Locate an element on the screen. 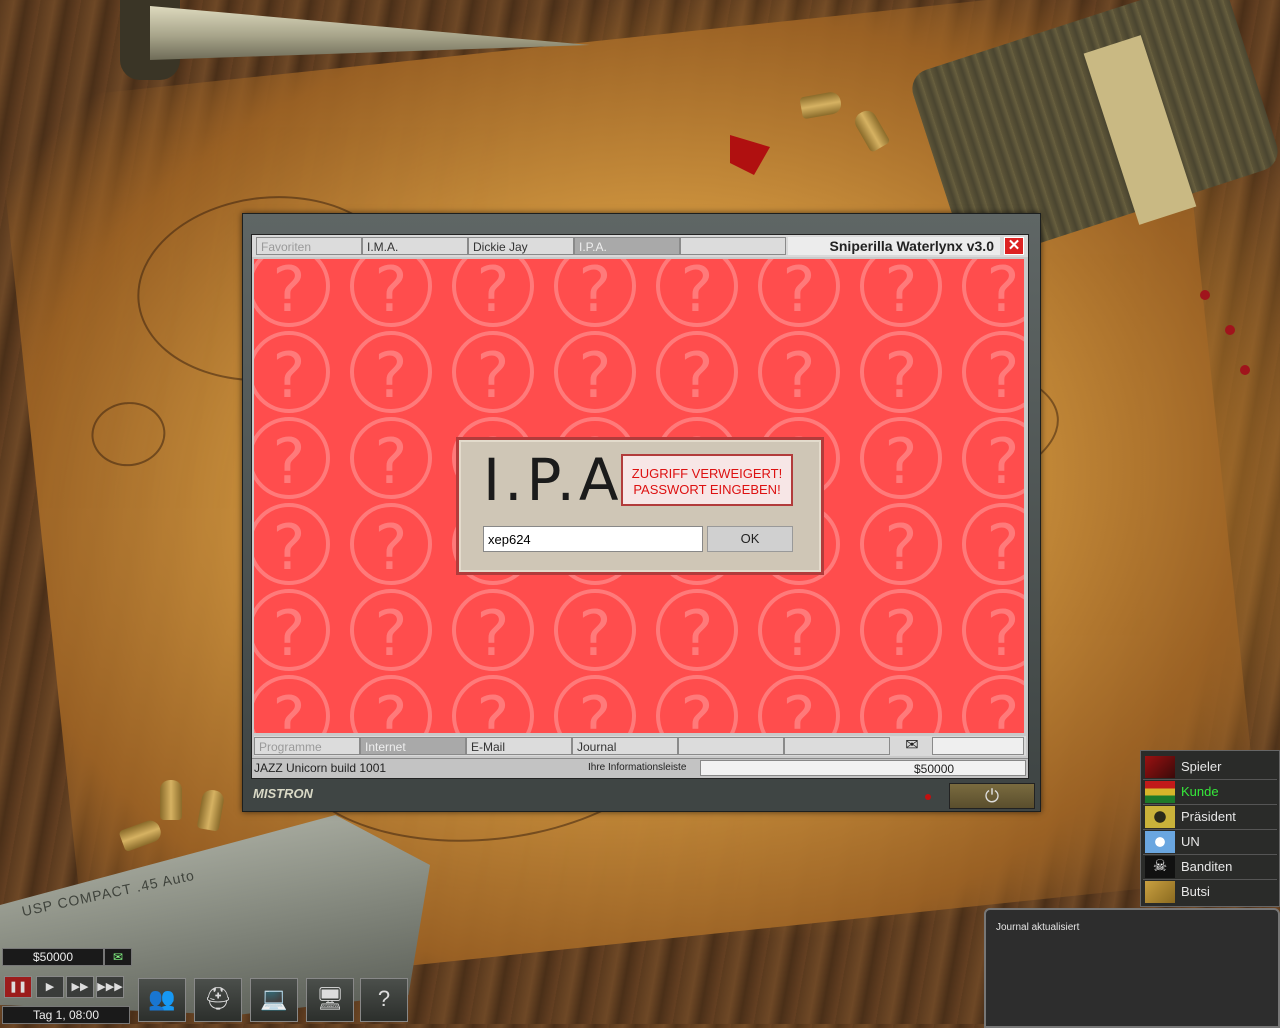  pause-button: ❚❚ is located at coordinates (18, 987).